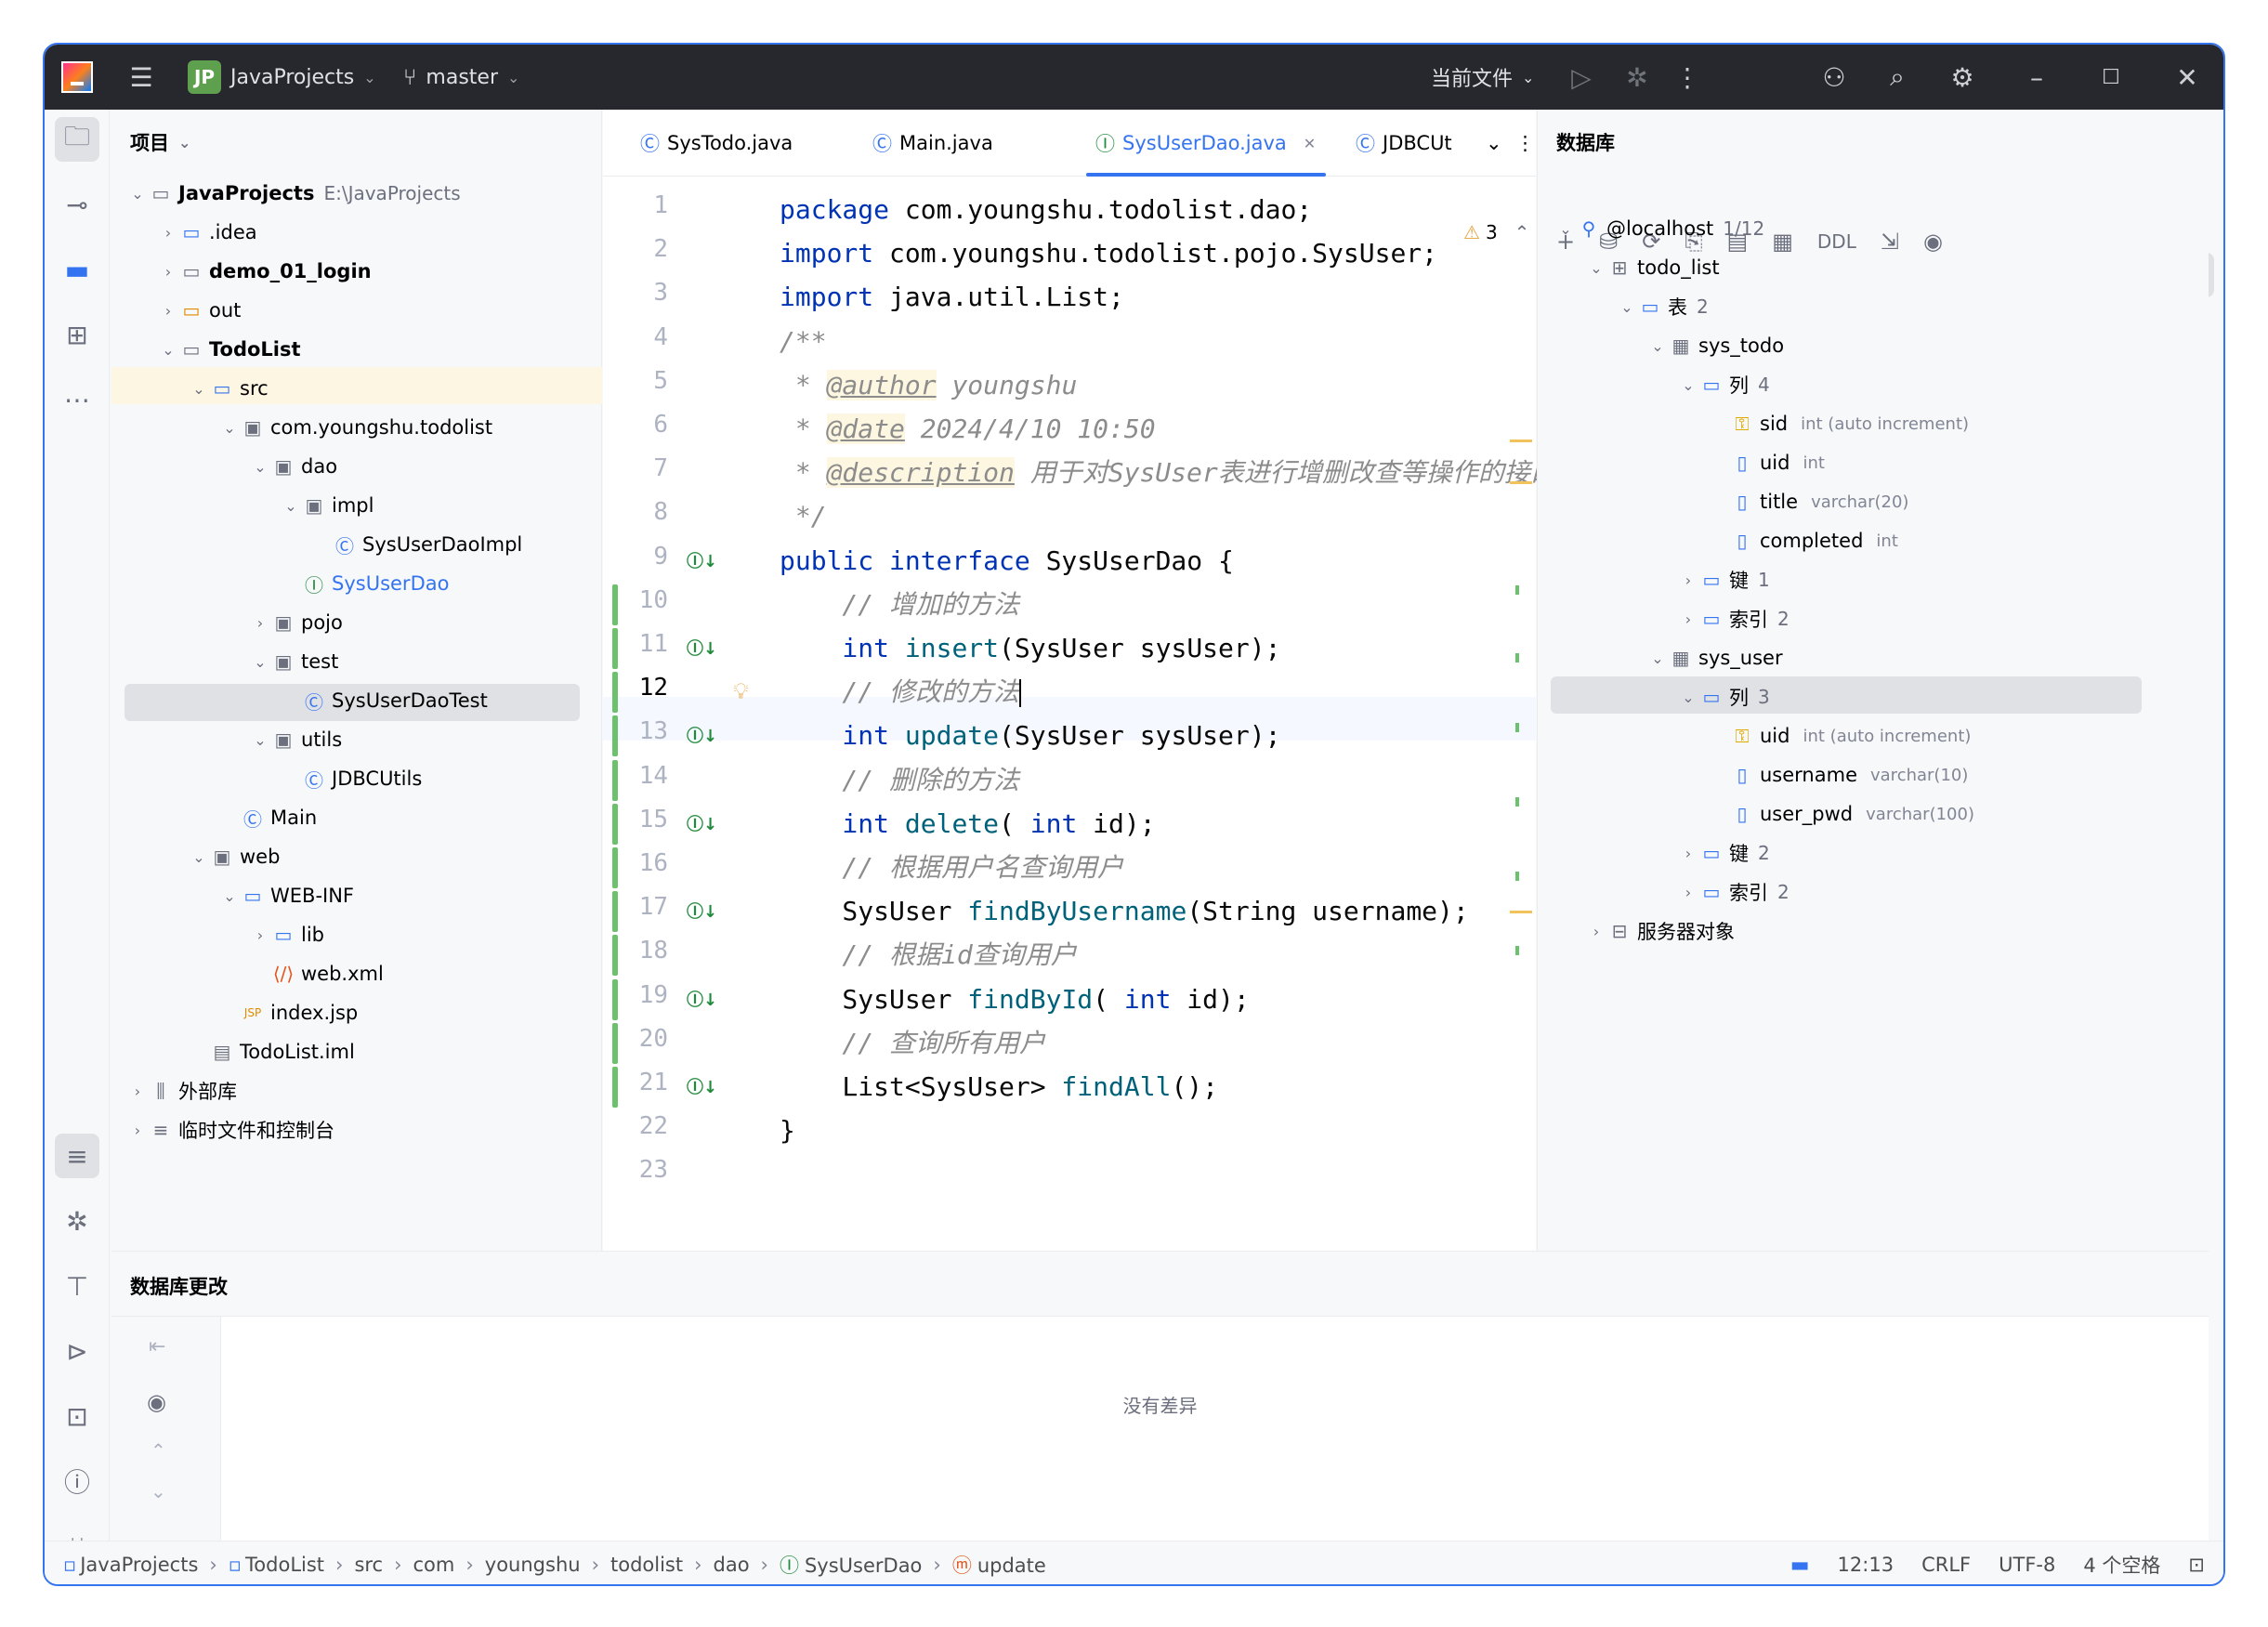 This screenshot has width=2268, height=1627. What do you see at coordinates (1866, 1565) in the screenshot?
I see `caret-position: 12:13` at bounding box center [1866, 1565].